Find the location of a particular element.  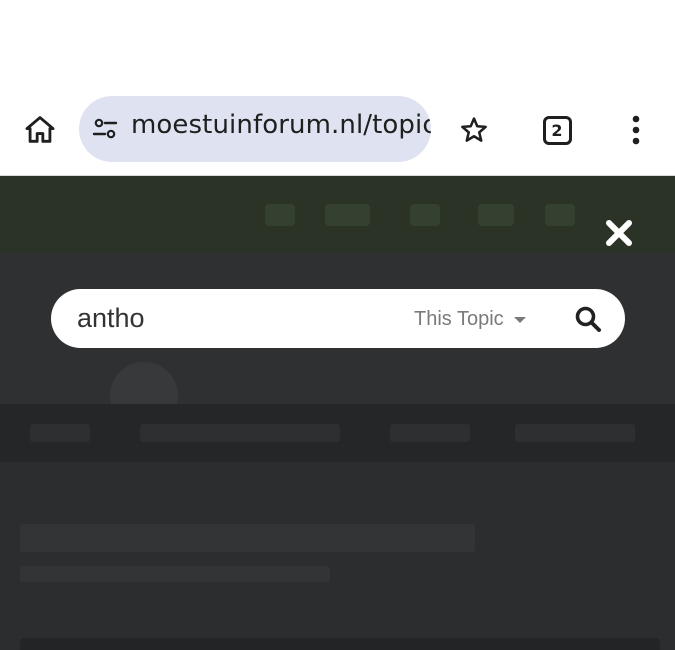

more-vert-icon is located at coordinates (636, 130).